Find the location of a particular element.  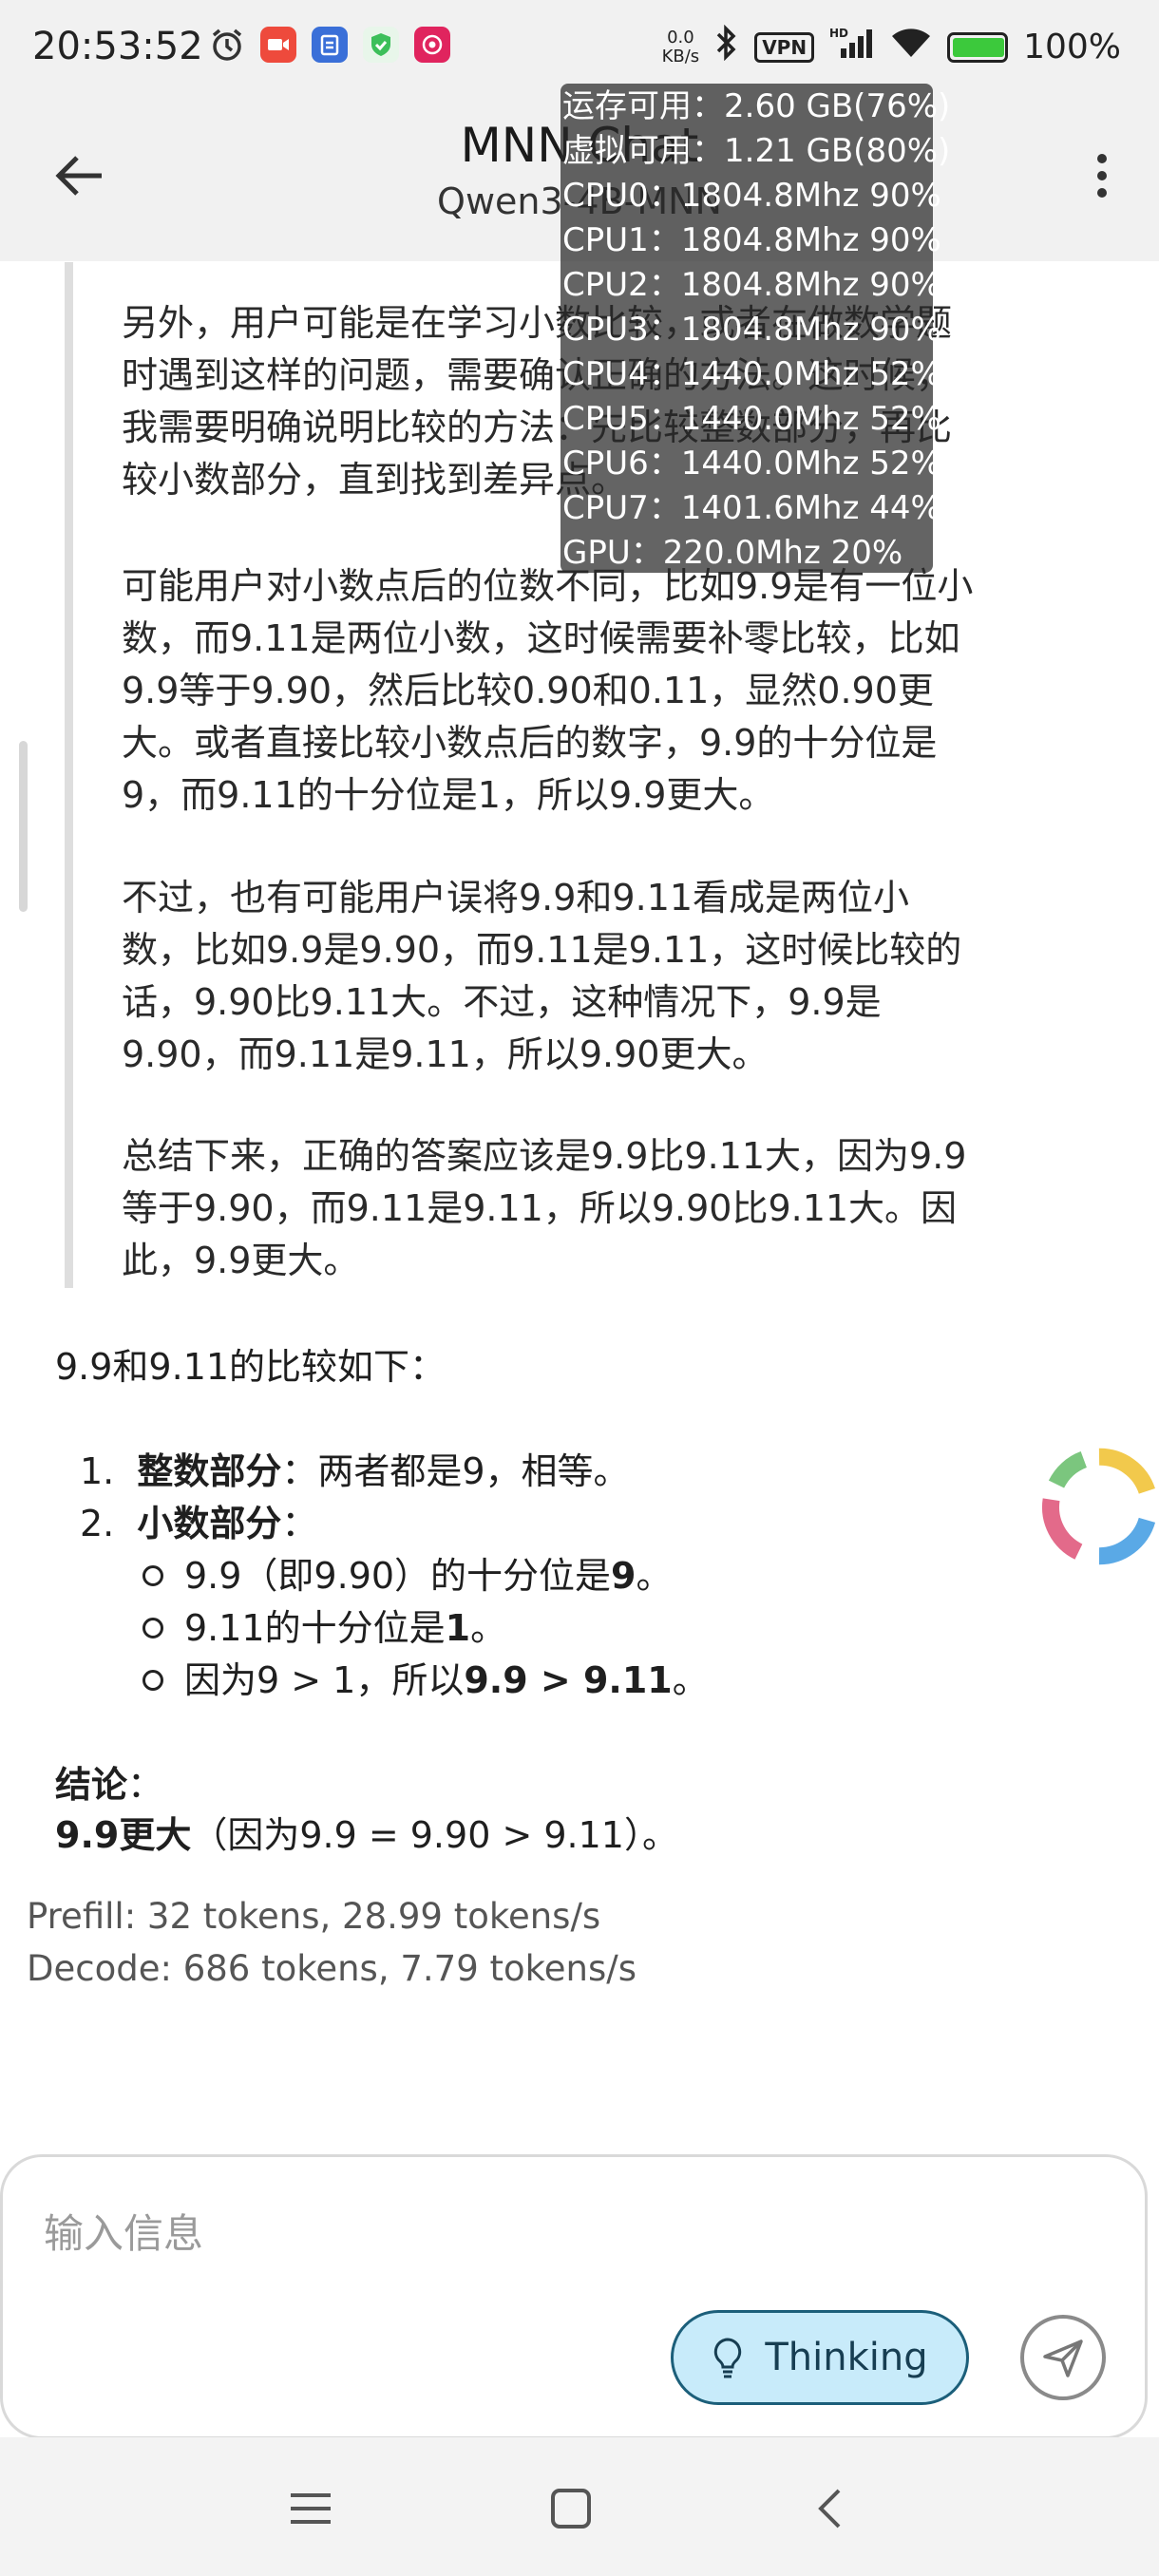

home-square-icon is located at coordinates (571, 2509).